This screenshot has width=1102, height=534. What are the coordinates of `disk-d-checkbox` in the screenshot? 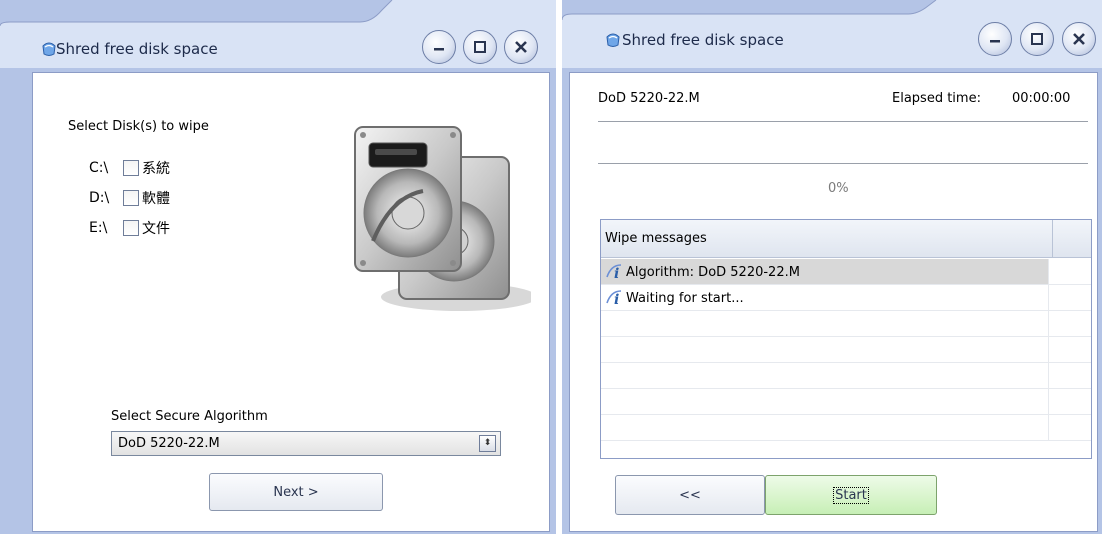 It's located at (131, 198).